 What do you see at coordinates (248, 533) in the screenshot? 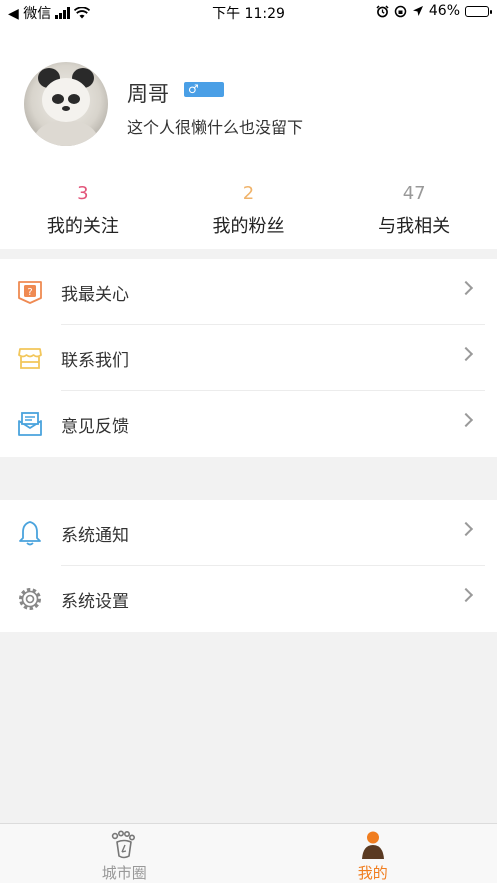
I see `menu-item-system-notifications: 系统通知` at bounding box center [248, 533].